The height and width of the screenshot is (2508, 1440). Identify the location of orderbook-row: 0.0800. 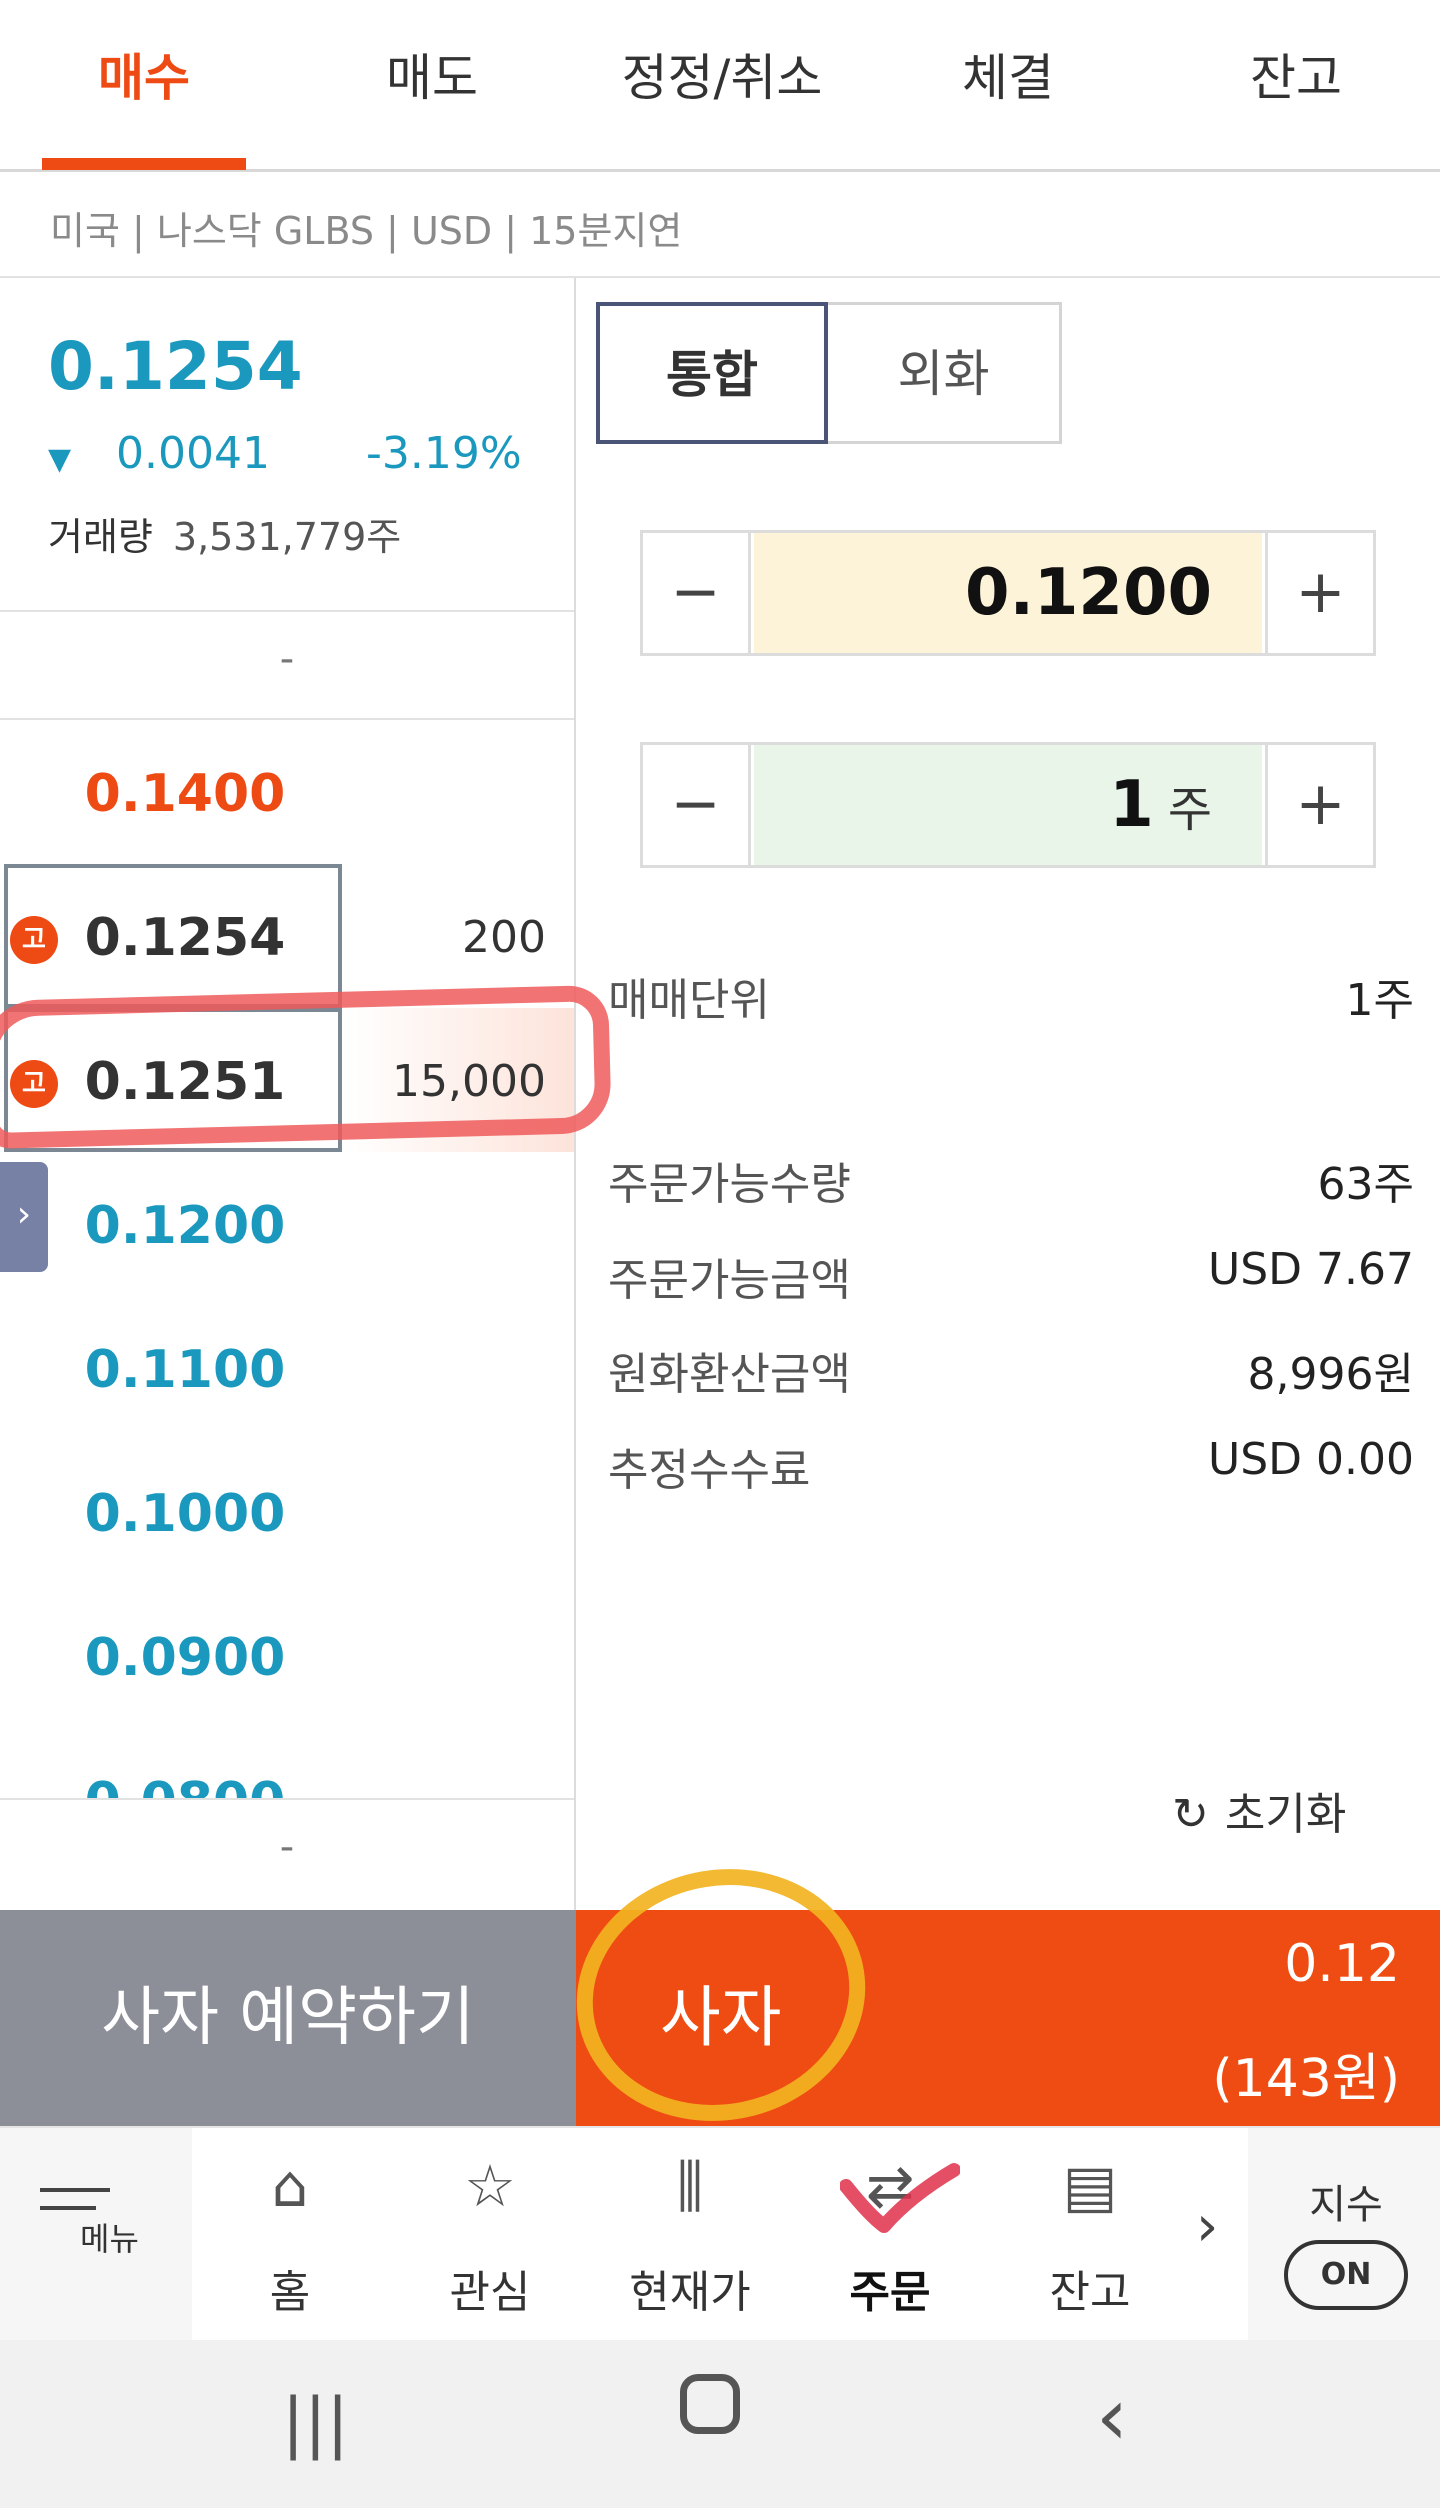
(287, 1763).